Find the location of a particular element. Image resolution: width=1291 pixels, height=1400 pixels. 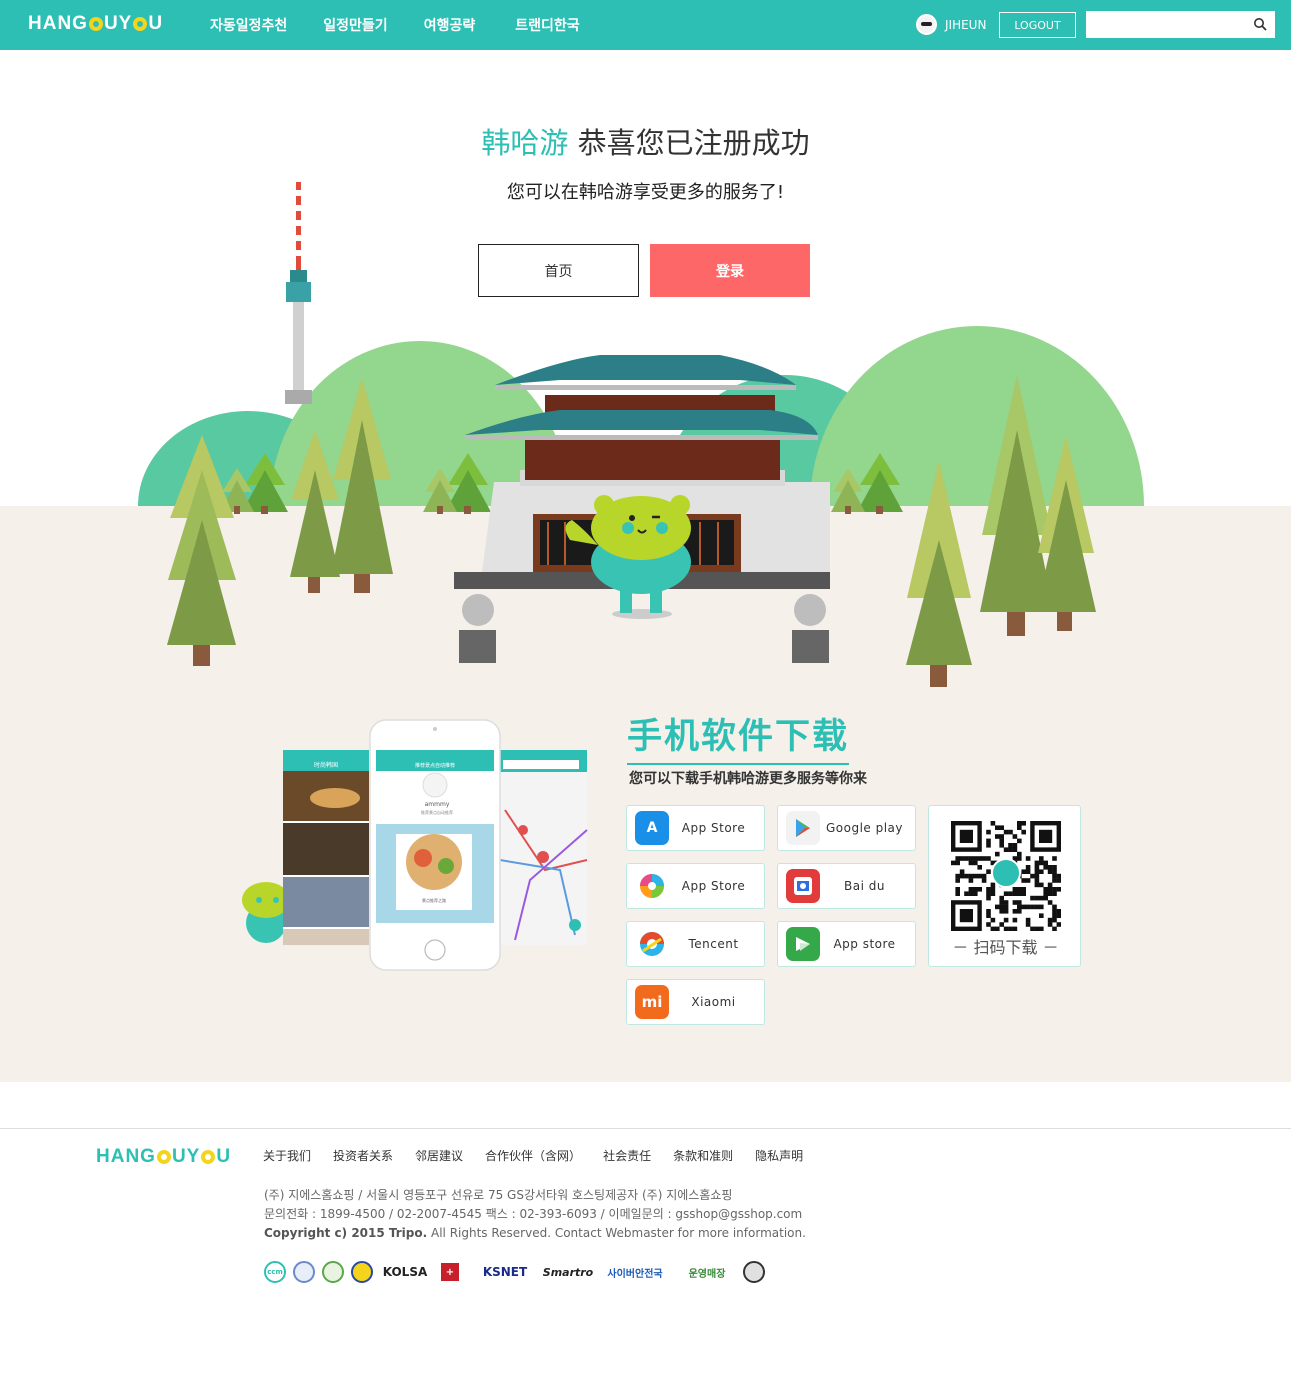

qr-code-card: － 扫码下载 － is located at coordinates (1004, 886).